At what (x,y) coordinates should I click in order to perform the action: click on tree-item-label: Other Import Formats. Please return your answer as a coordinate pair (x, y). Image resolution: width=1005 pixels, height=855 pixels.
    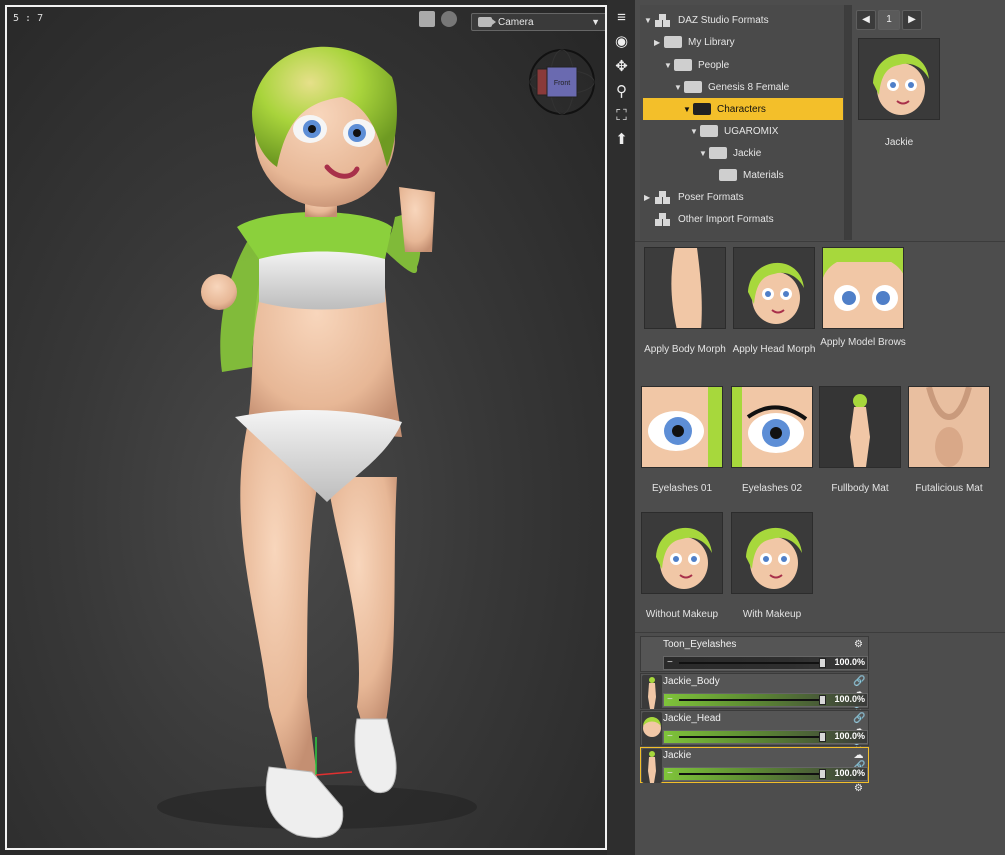
    Looking at the image, I should click on (726, 219).